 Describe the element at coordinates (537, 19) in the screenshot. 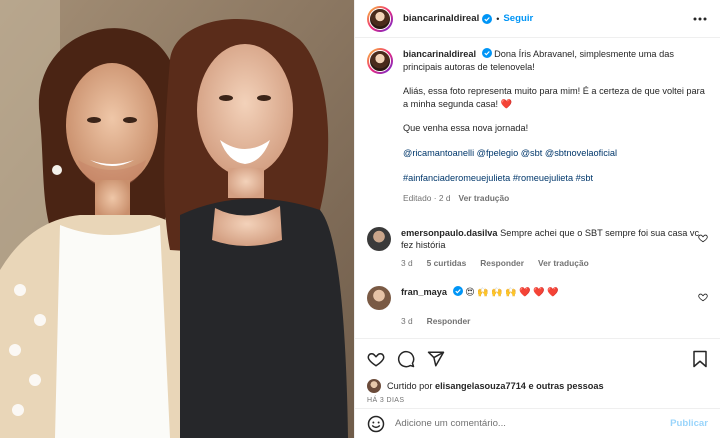

I see `post-header: biancarinaldireal • Seguir` at that location.